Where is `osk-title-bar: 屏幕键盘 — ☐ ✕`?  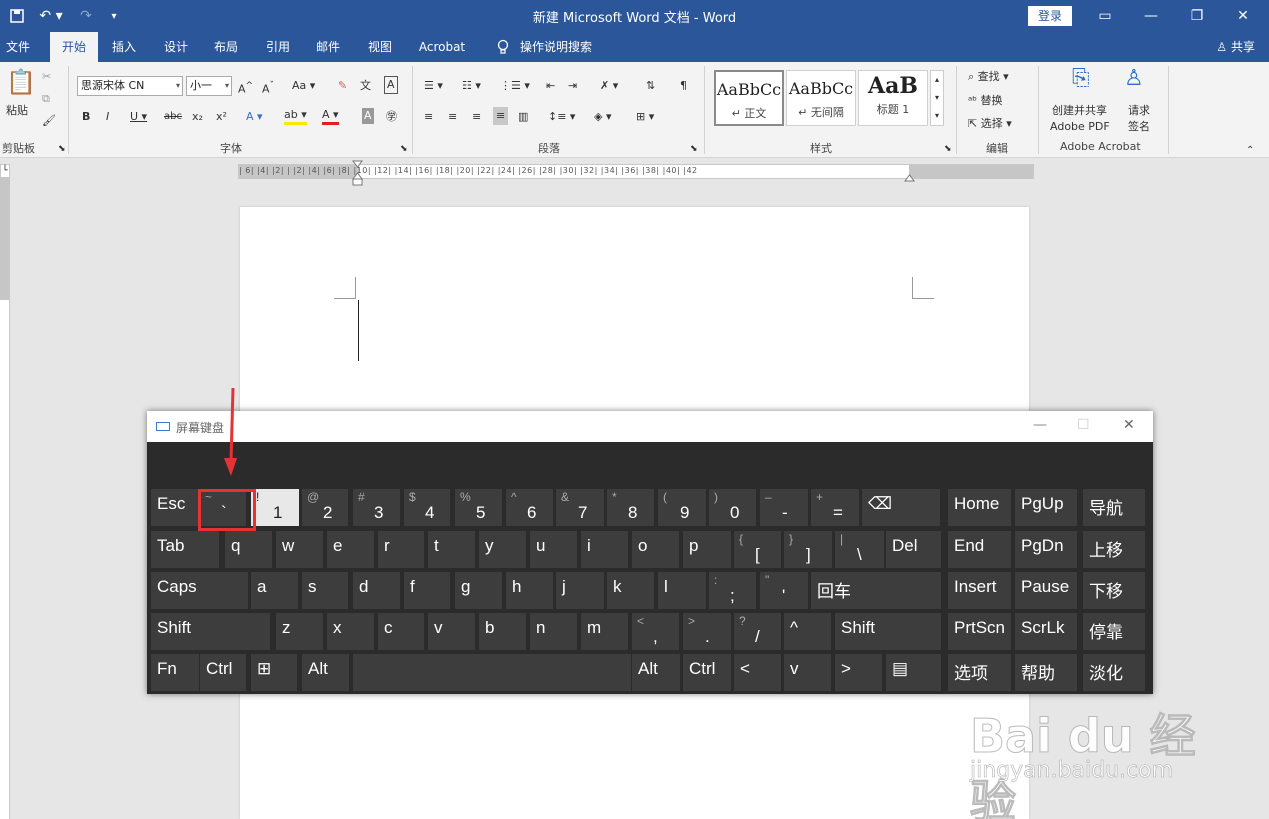 osk-title-bar: 屏幕键盘 — ☐ ✕ is located at coordinates (650, 426).